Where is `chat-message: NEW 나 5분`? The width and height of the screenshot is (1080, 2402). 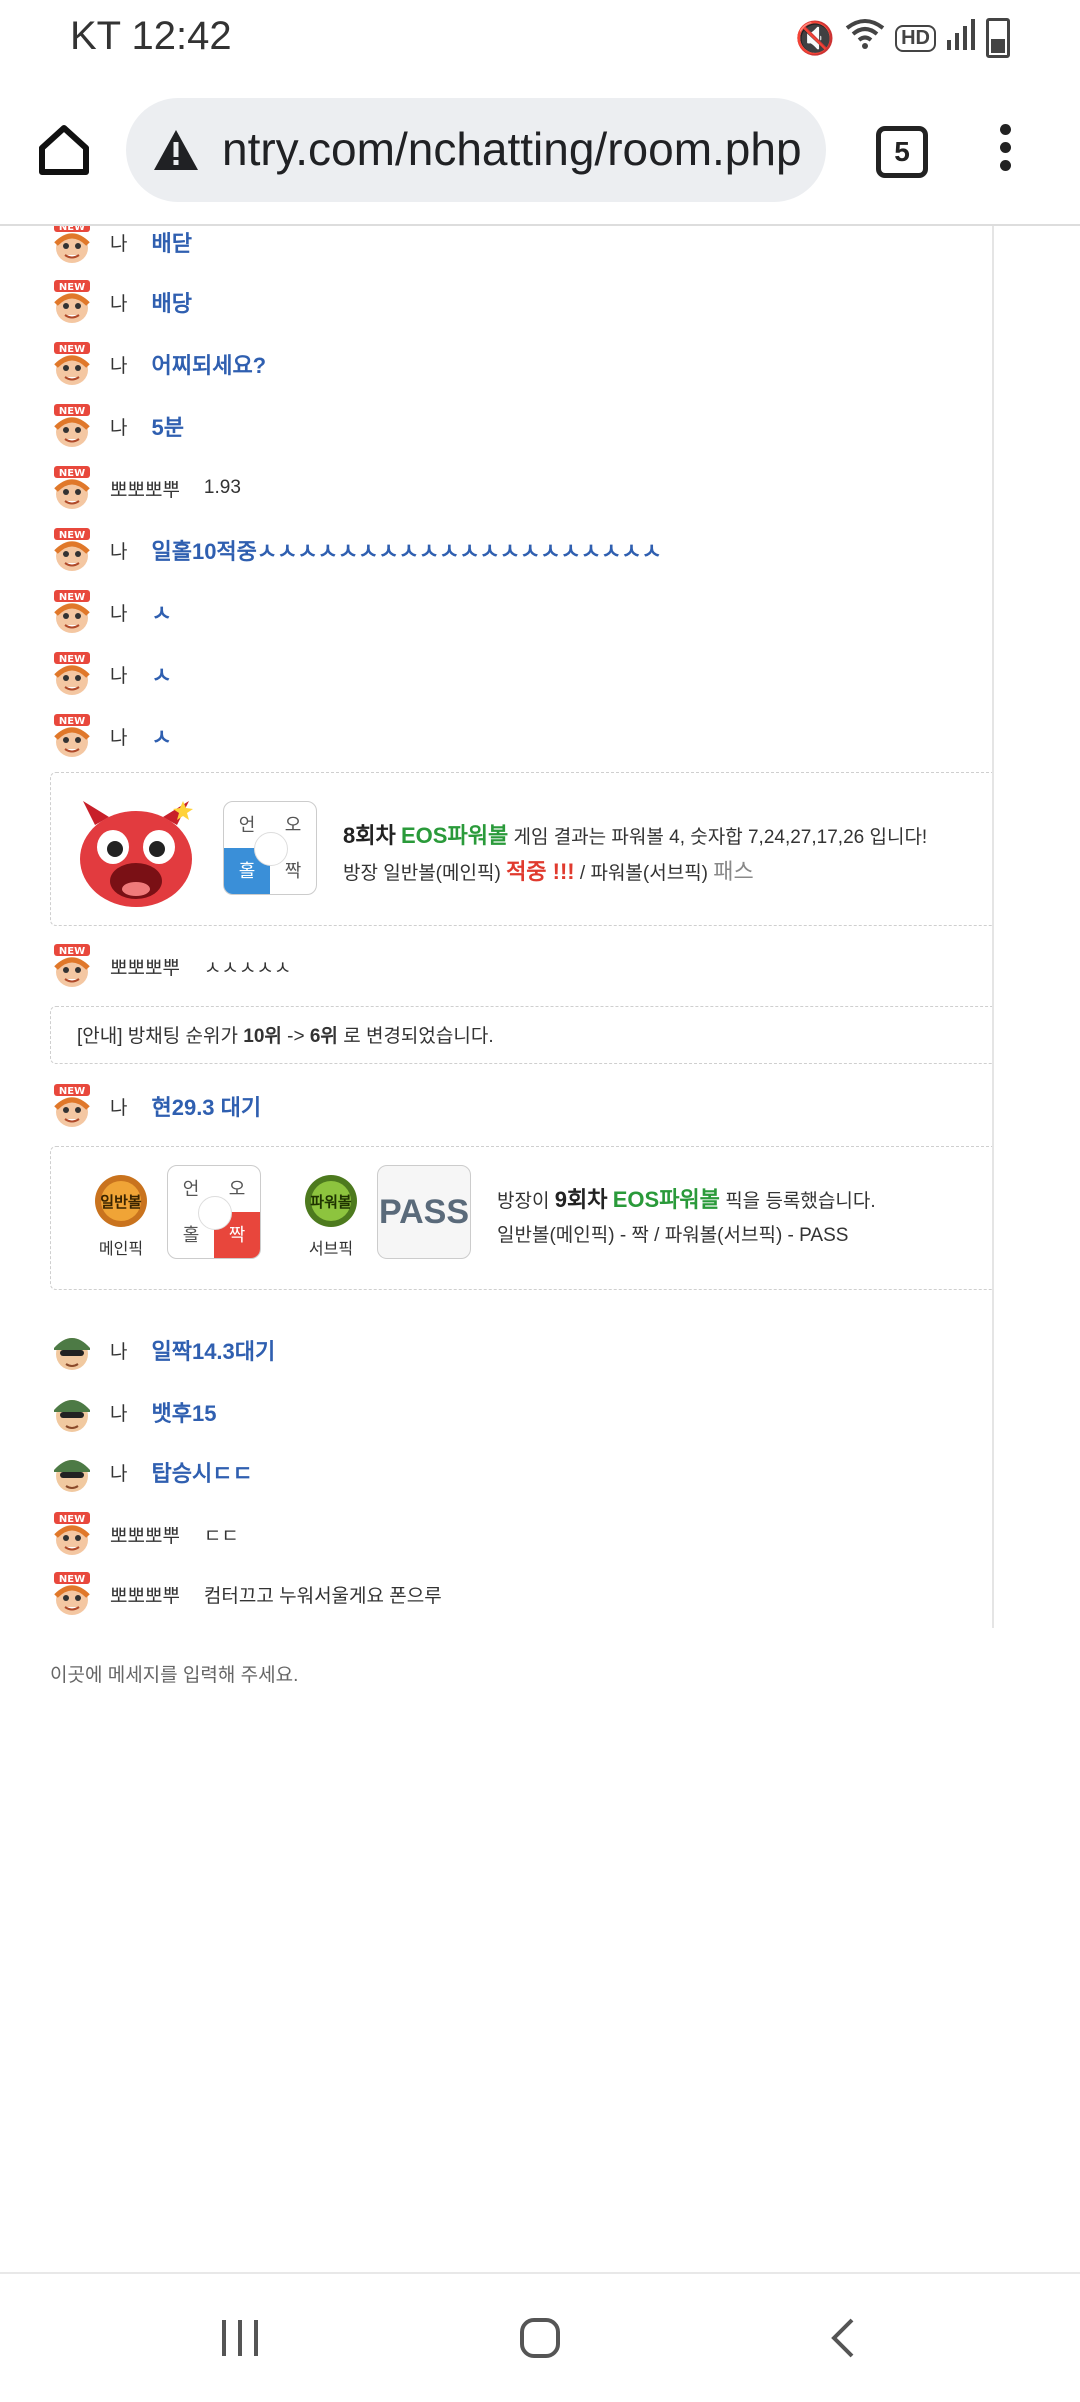 chat-message: NEW 나 5분 is located at coordinates (117, 426).